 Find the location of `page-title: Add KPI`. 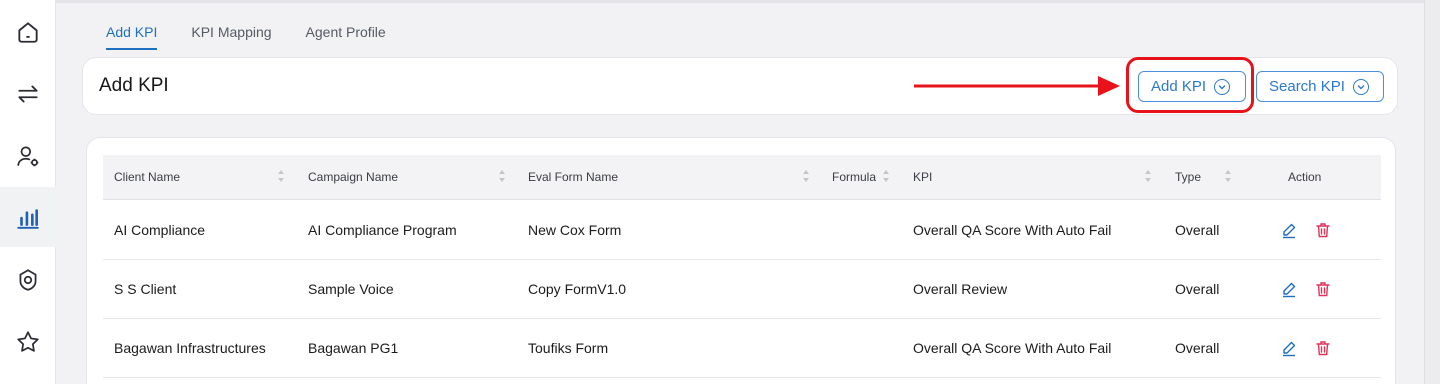

page-title: Add KPI is located at coordinates (134, 85).